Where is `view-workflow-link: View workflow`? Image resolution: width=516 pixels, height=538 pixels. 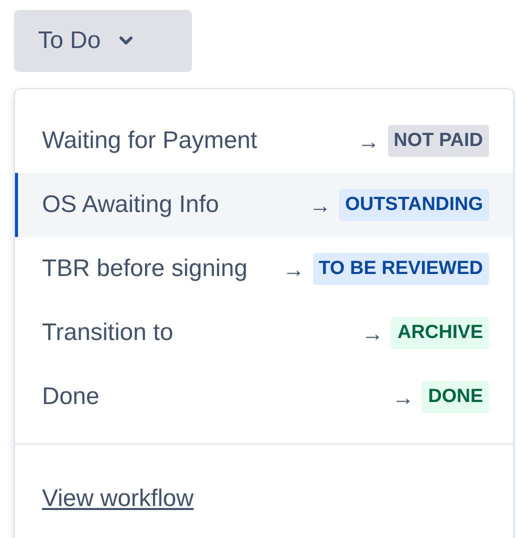 view-workflow-link: View workflow is located at coordinates (104, 481).